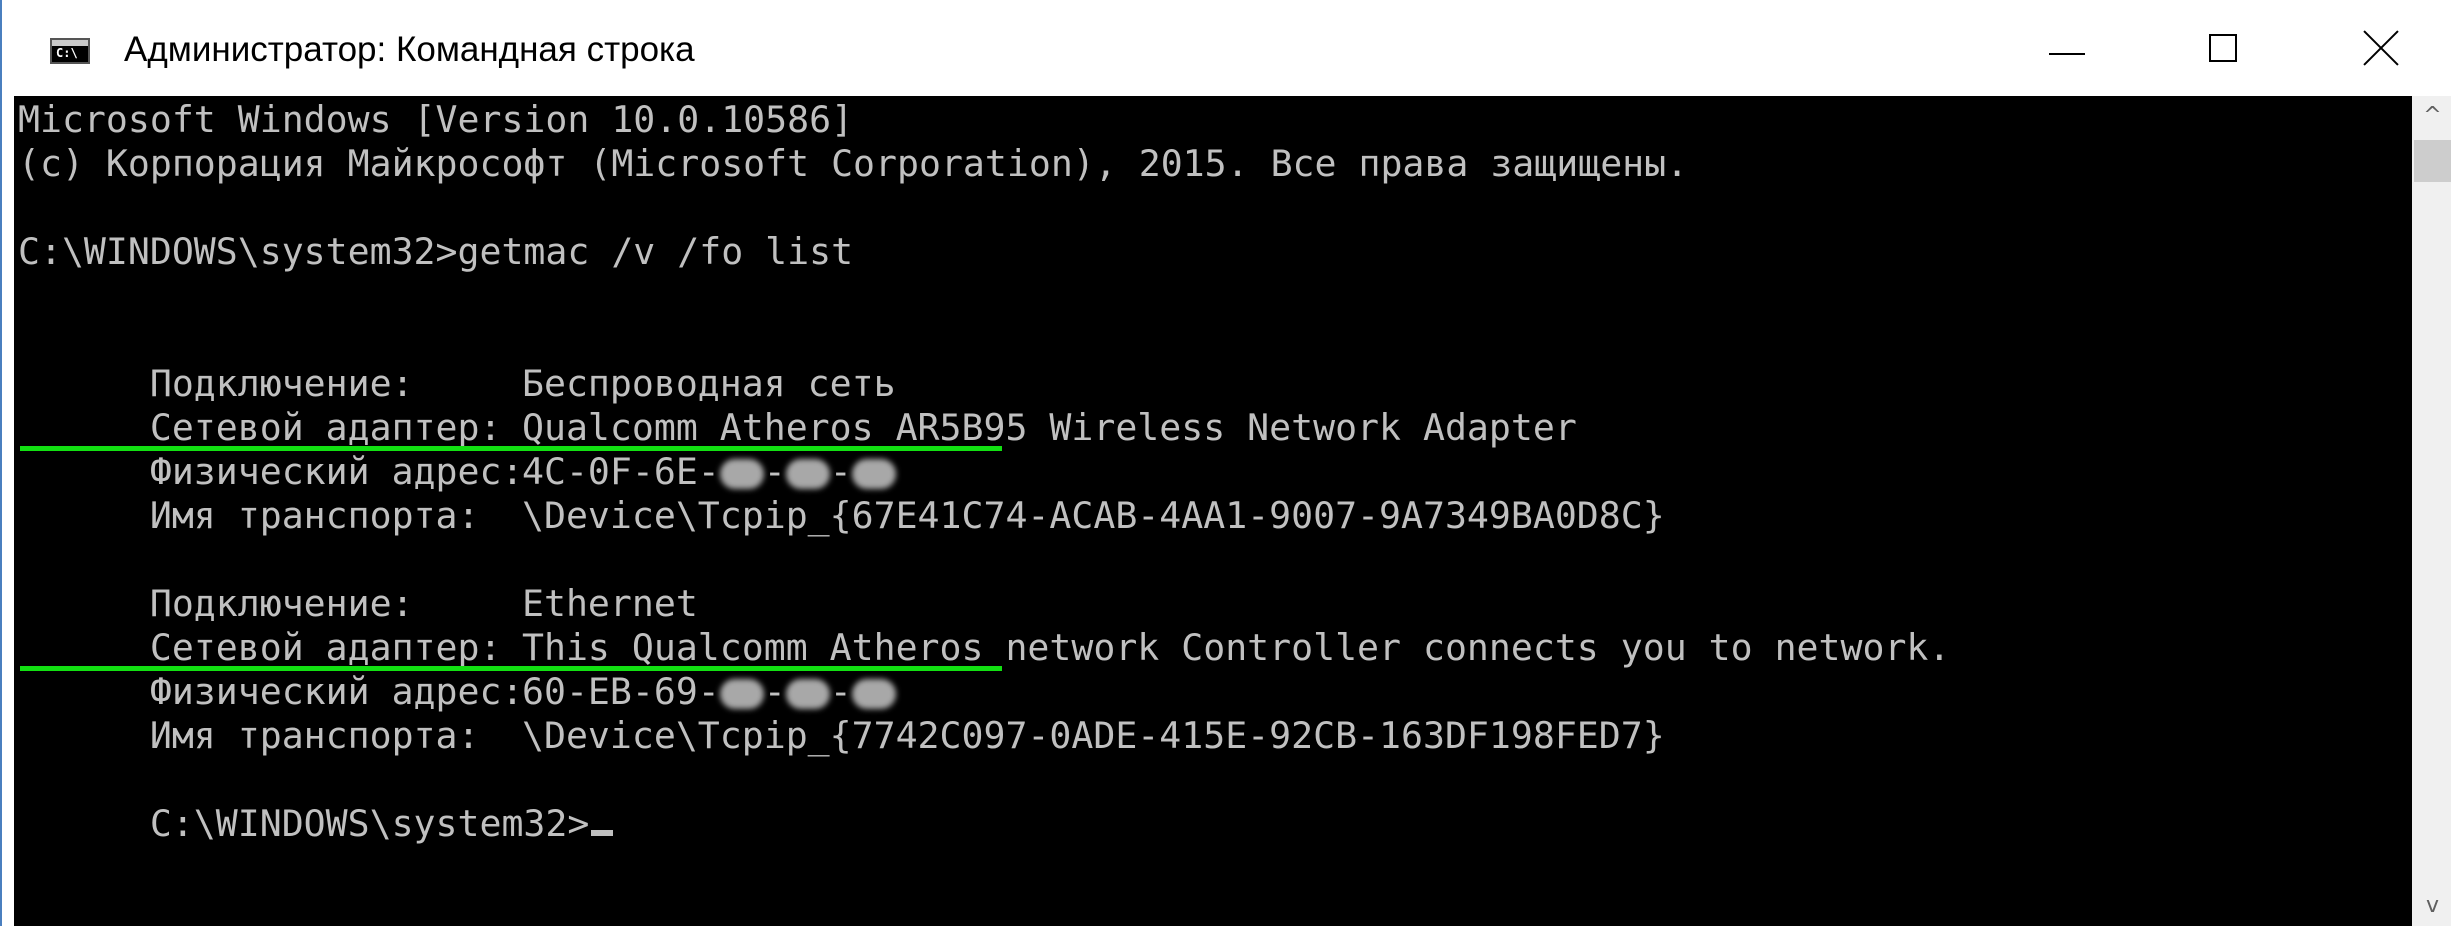 This screenshot has height=926, width=2451. I want to click on cmd-icon: C:\, so click(70, 51).